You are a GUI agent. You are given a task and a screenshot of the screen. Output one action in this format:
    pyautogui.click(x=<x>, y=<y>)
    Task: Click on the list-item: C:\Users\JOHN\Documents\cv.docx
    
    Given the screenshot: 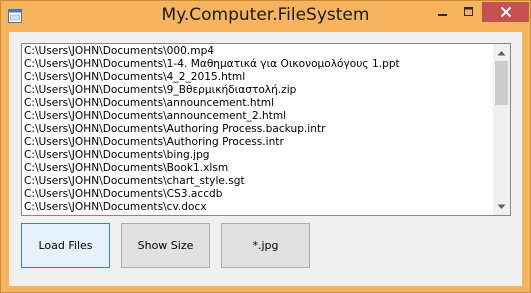 What is the action you would take?
    pyautogui.click(x=259, y=207)
    